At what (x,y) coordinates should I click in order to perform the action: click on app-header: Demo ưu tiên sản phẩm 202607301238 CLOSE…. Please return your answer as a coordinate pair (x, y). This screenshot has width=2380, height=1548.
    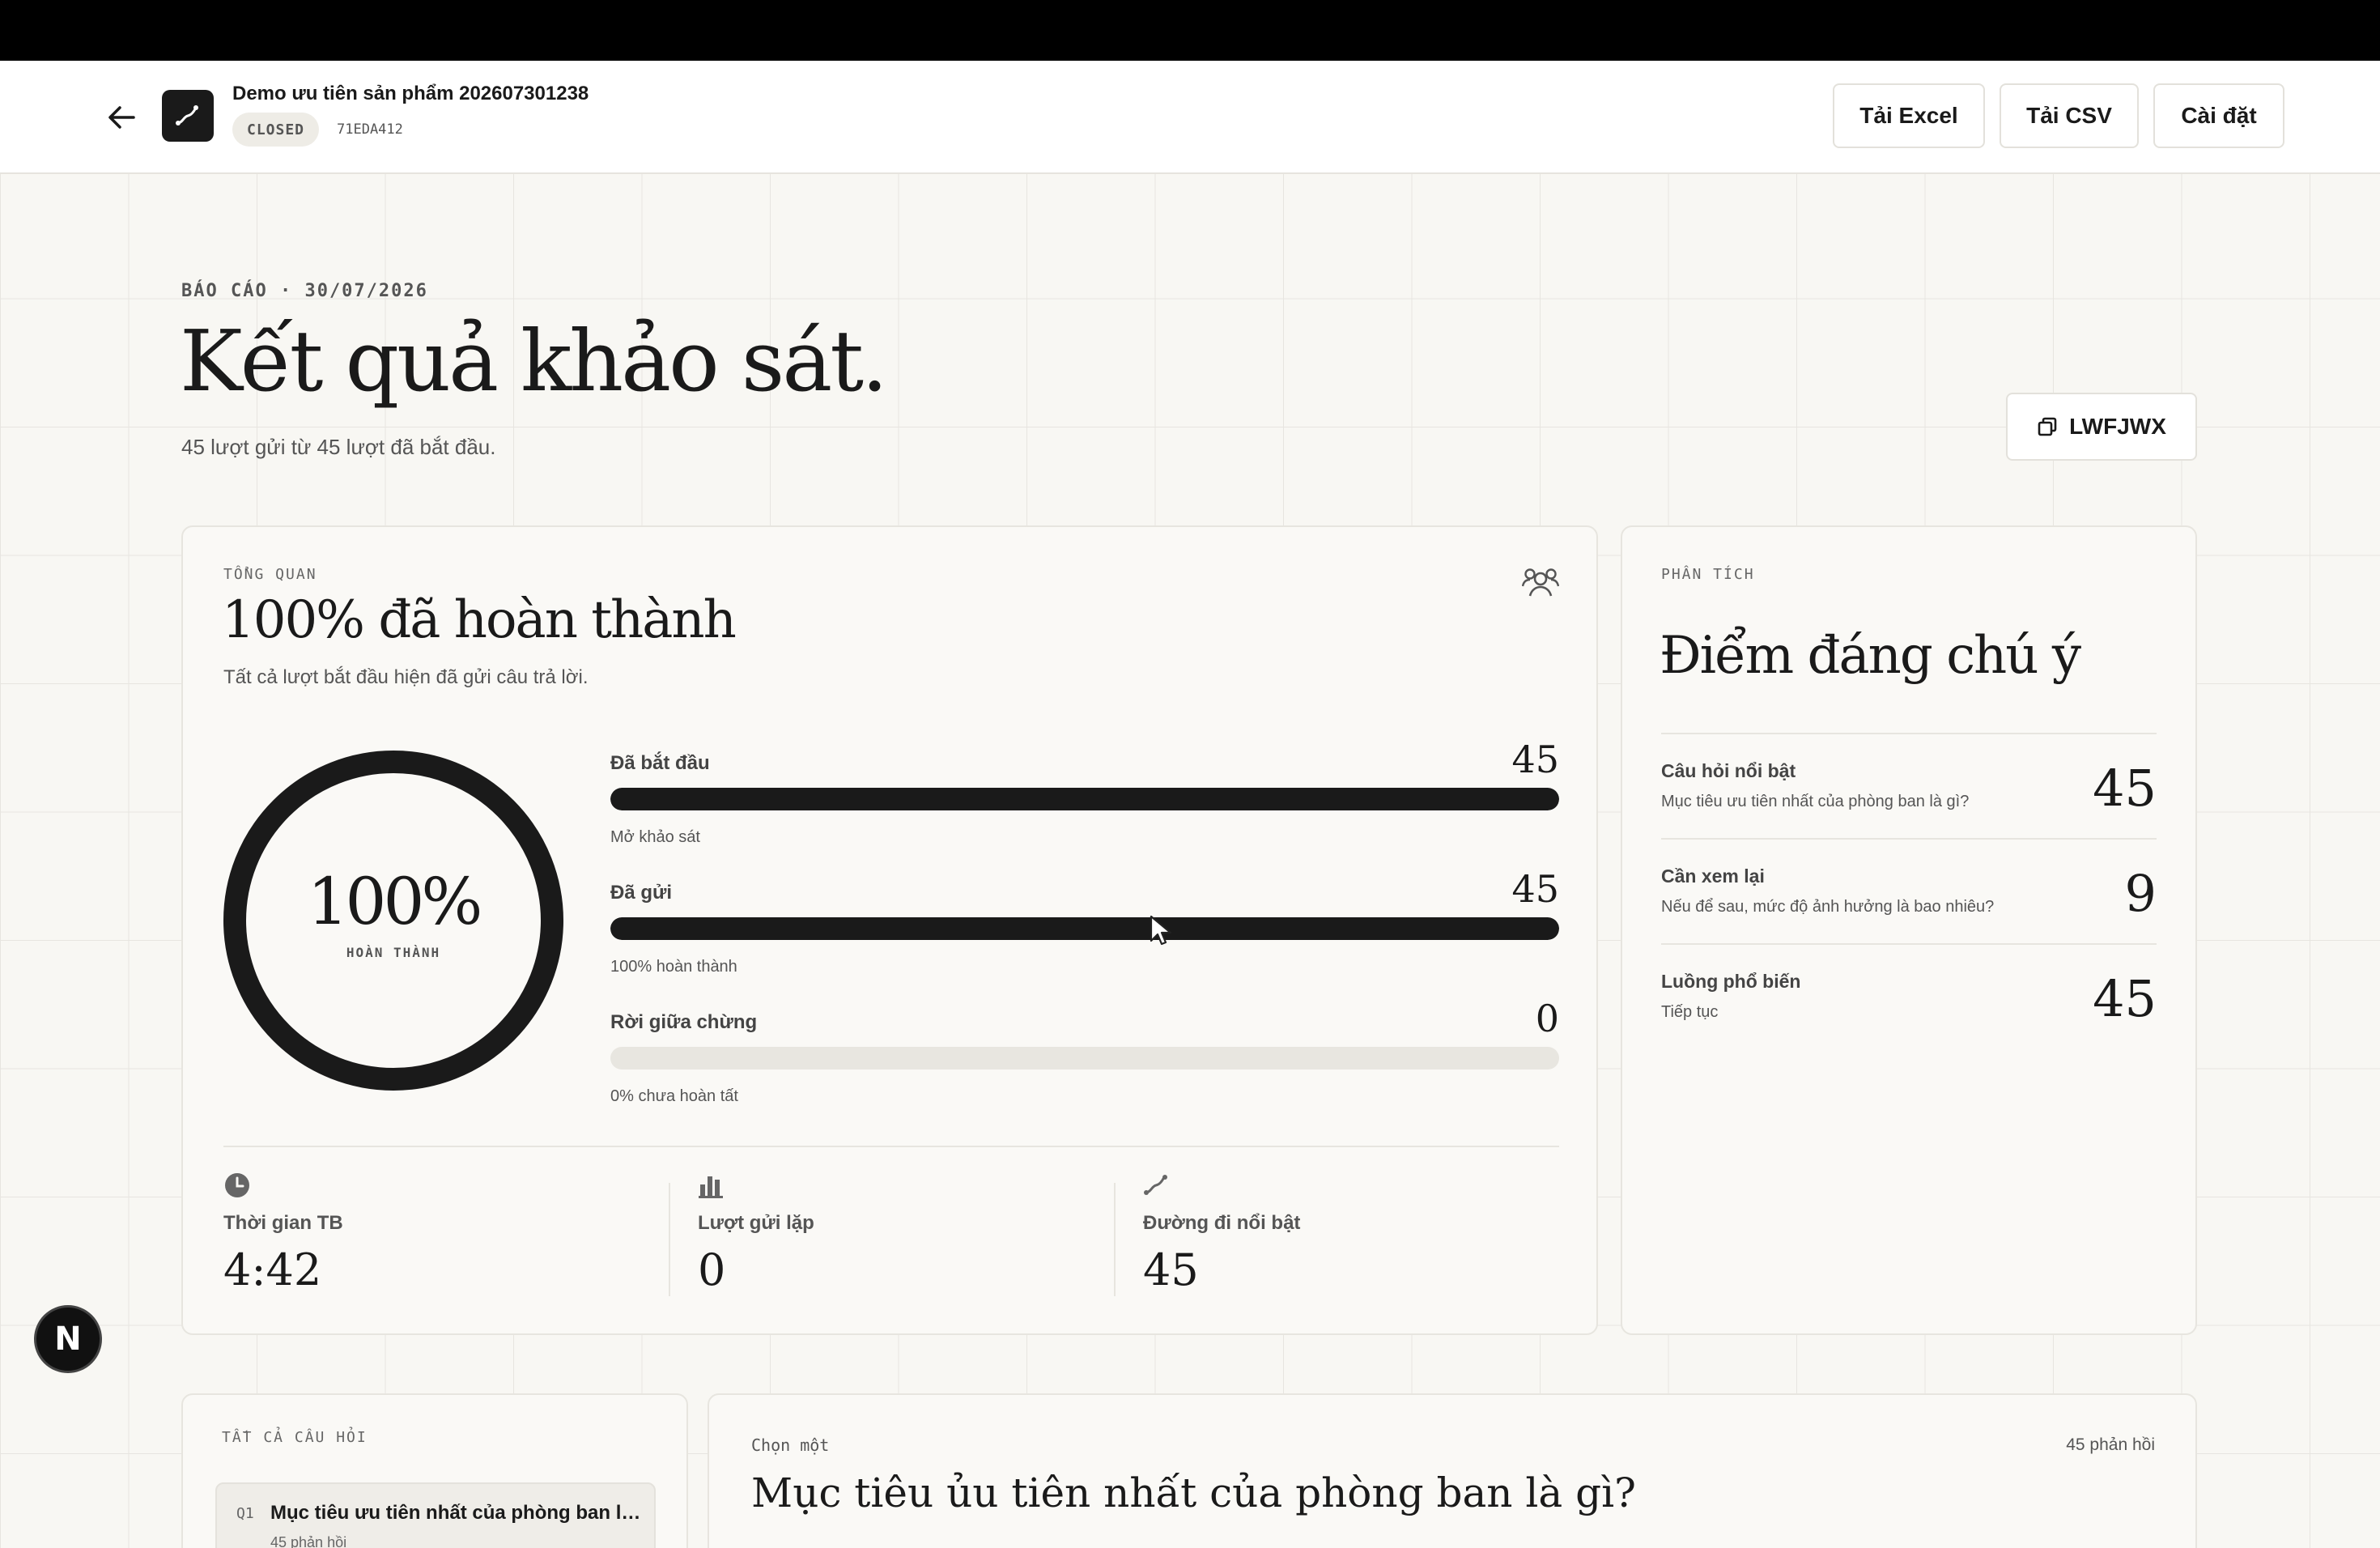
    Looking at the image, I should click on (1190, 117).